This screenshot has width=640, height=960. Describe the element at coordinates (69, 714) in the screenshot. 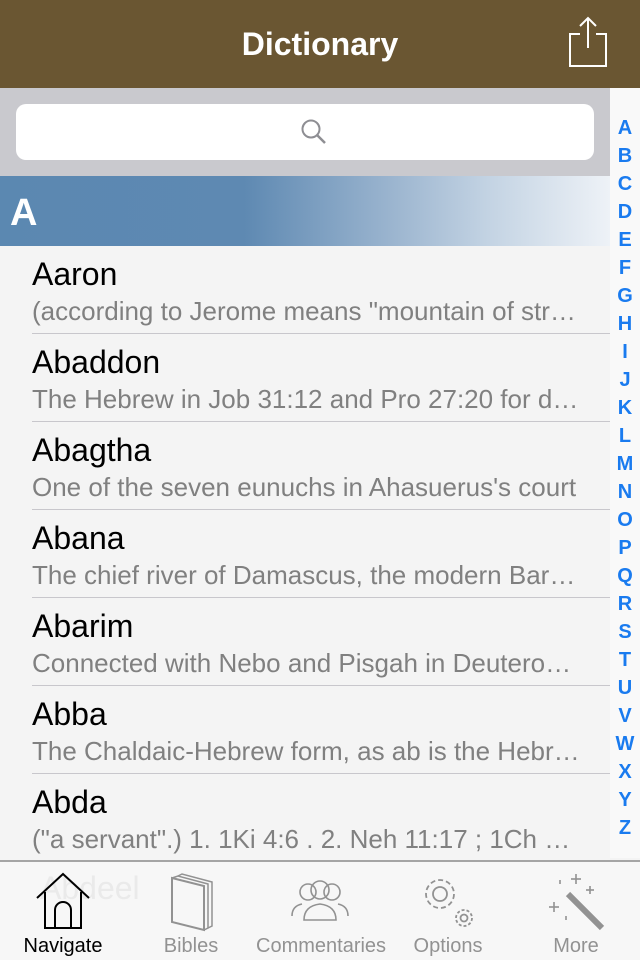

I see `entry-term: Abba` at that location.